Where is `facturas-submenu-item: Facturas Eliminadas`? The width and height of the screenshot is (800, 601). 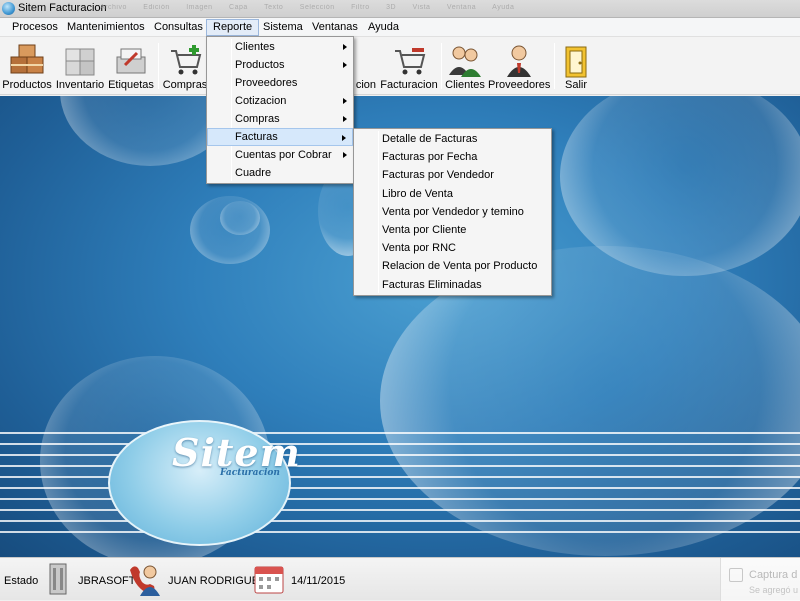 facturas-submenu-item: Facturas Eliminadas is located at coordinates (452, 285).